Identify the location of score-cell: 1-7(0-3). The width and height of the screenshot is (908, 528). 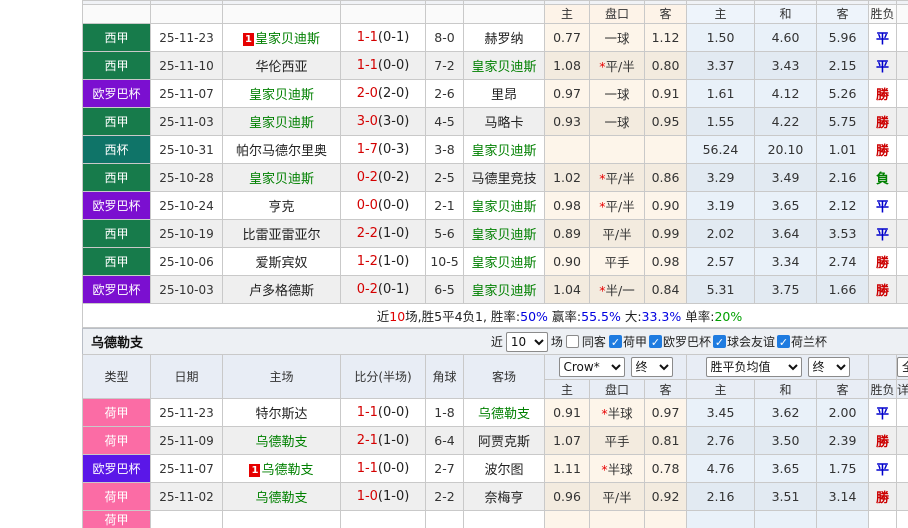
(383, 150).